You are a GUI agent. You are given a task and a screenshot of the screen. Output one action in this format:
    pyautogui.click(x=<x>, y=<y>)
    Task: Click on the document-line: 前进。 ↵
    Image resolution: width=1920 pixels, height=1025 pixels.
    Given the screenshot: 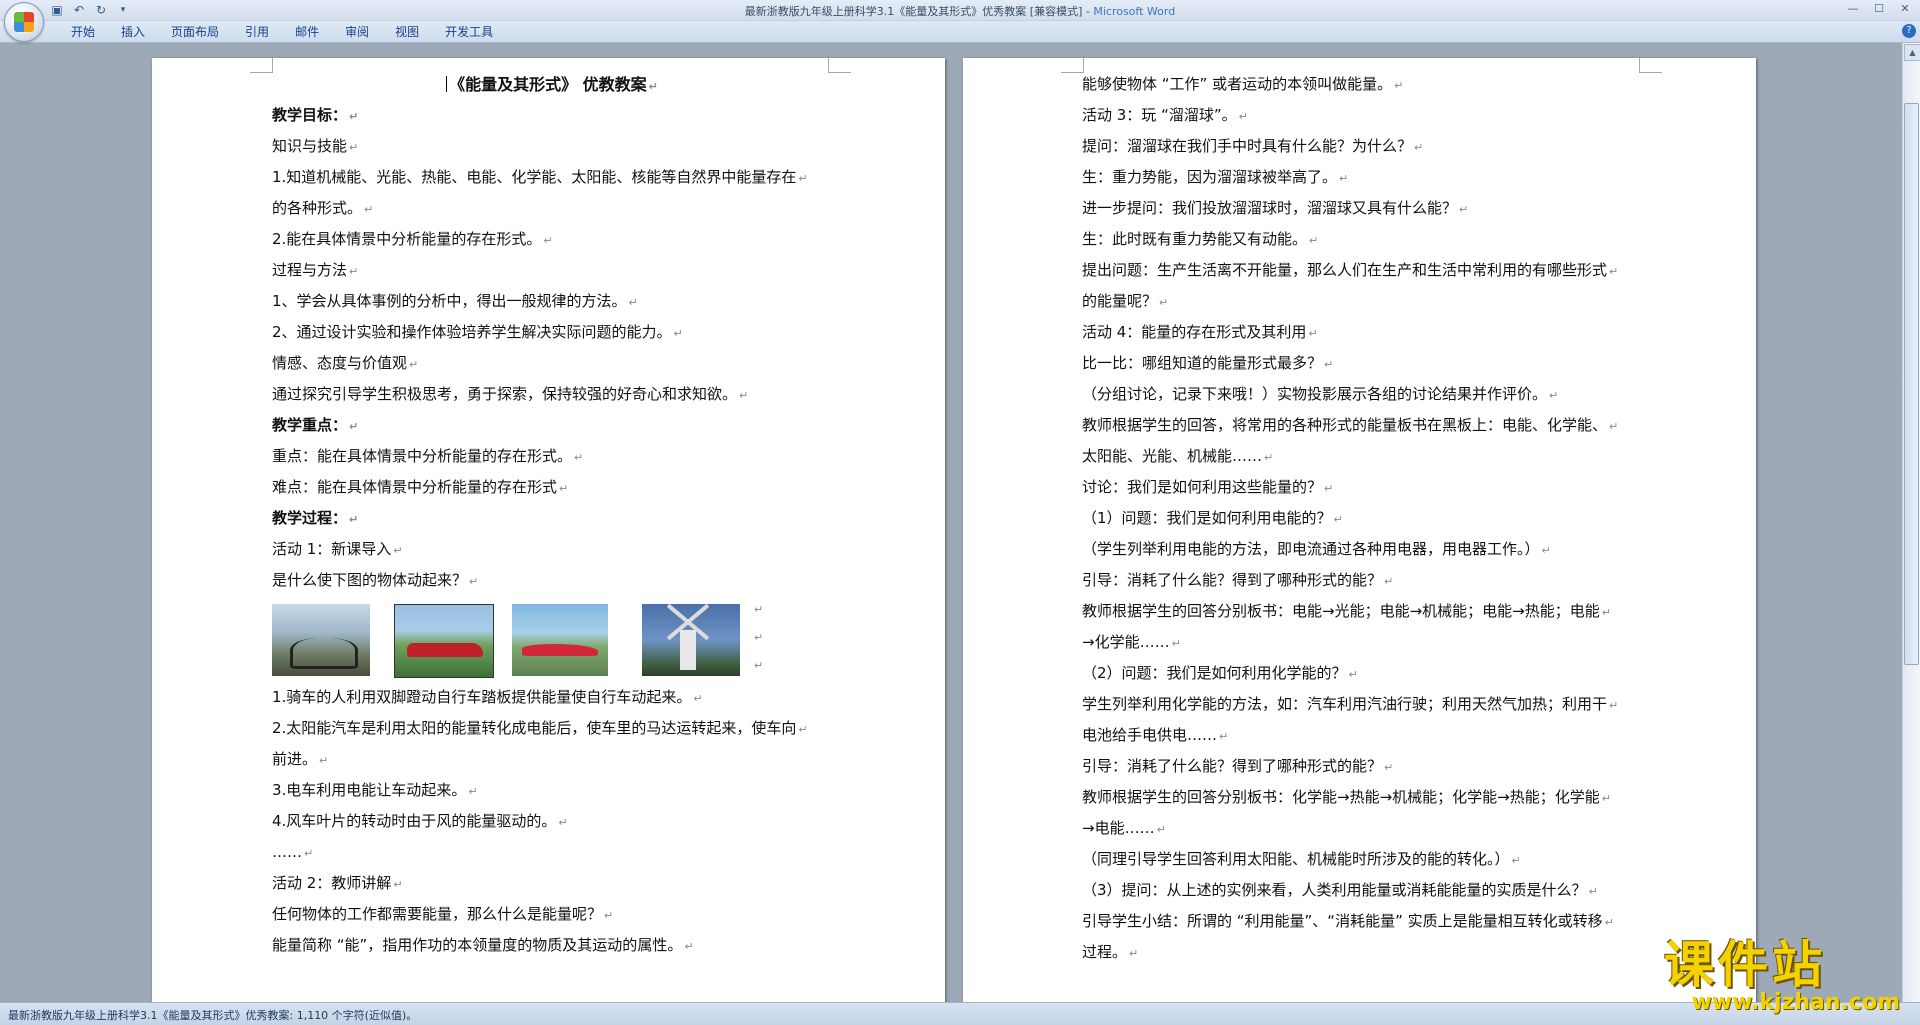 What is the action you would take?
    pyautogui.click(x=552, y=759)
    